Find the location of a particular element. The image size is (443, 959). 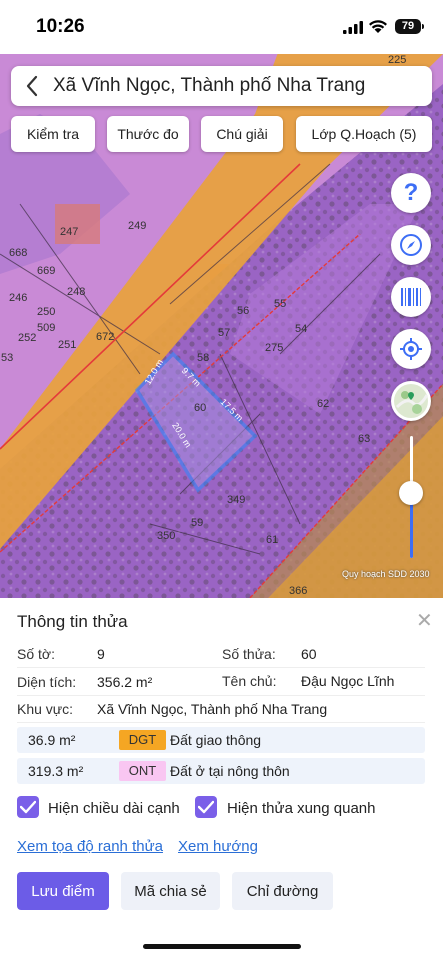

land-use-area: 36.9 m² is located at coordinates (52, 740).